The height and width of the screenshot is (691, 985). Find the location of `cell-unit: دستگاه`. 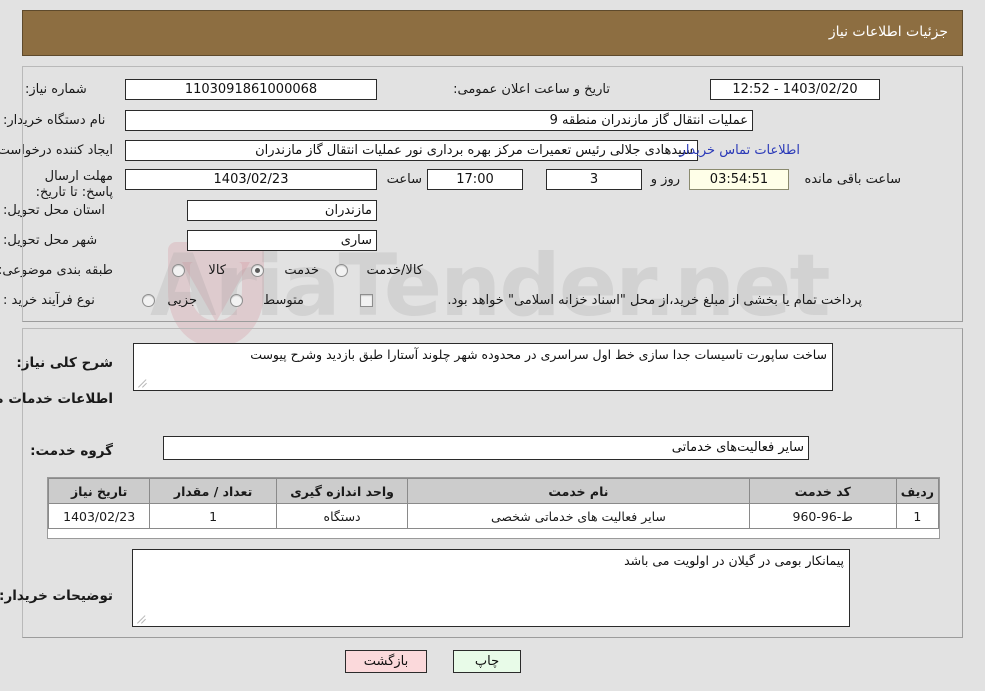

cell-unit: دستگاه is located at coordinates (342, 516).